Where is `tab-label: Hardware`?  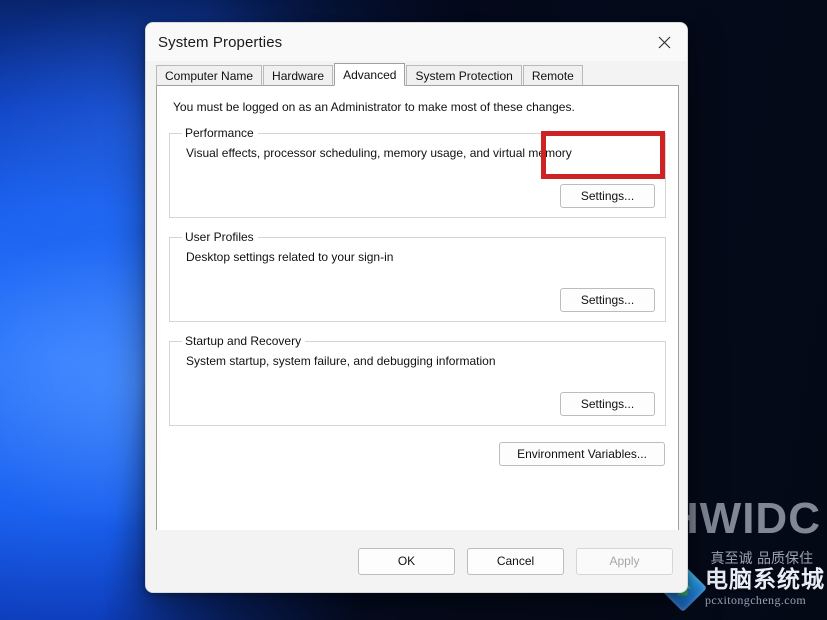
tab-label: Hardware is located at coordinates (298, 75).